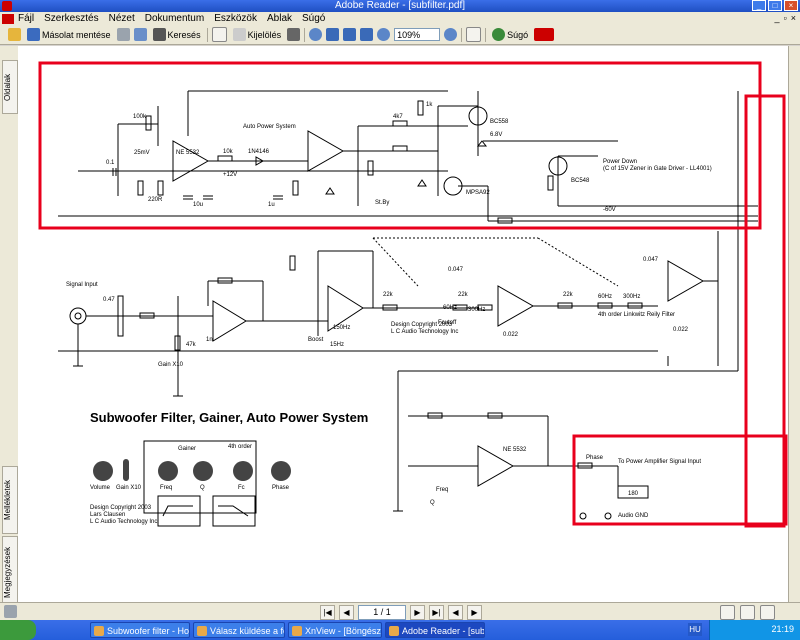  I want to click on page-navigation: |◀ ◀ 1 / 1 ▶ ▶| ◀ ▶, so click(401, 612).